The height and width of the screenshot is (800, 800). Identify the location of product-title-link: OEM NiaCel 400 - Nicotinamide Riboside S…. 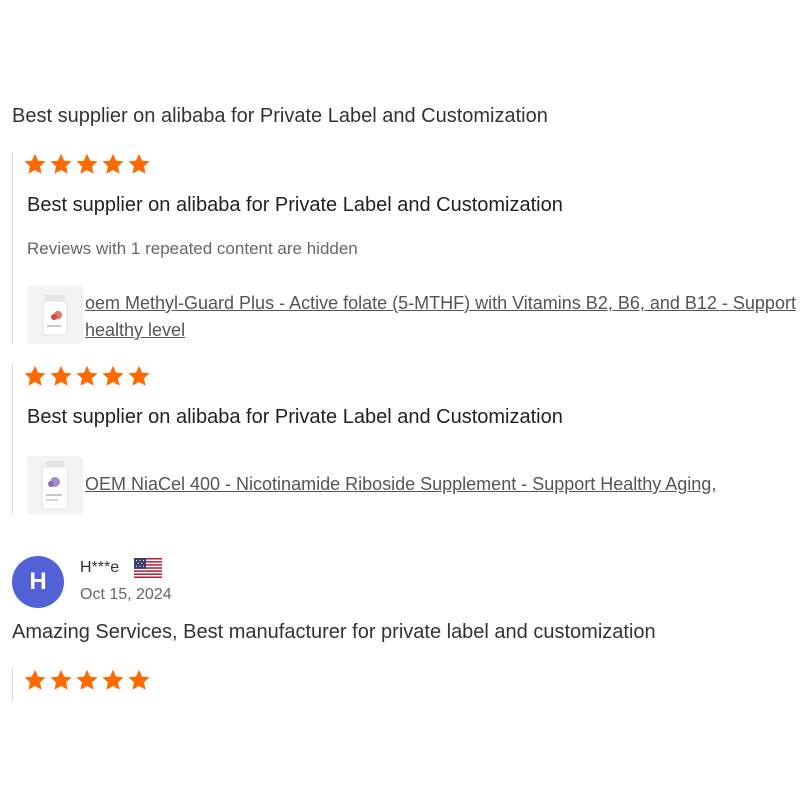
(442, 484).